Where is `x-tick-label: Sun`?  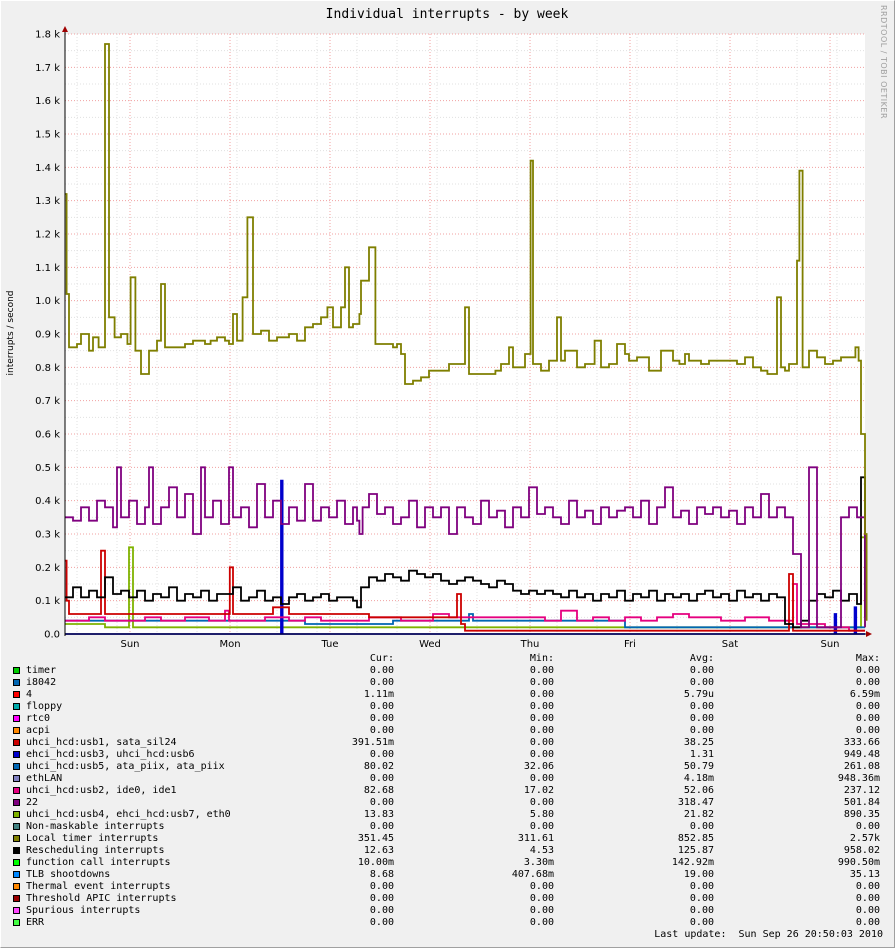
x-tick-label: Sun is located at coordinates (829, 644).